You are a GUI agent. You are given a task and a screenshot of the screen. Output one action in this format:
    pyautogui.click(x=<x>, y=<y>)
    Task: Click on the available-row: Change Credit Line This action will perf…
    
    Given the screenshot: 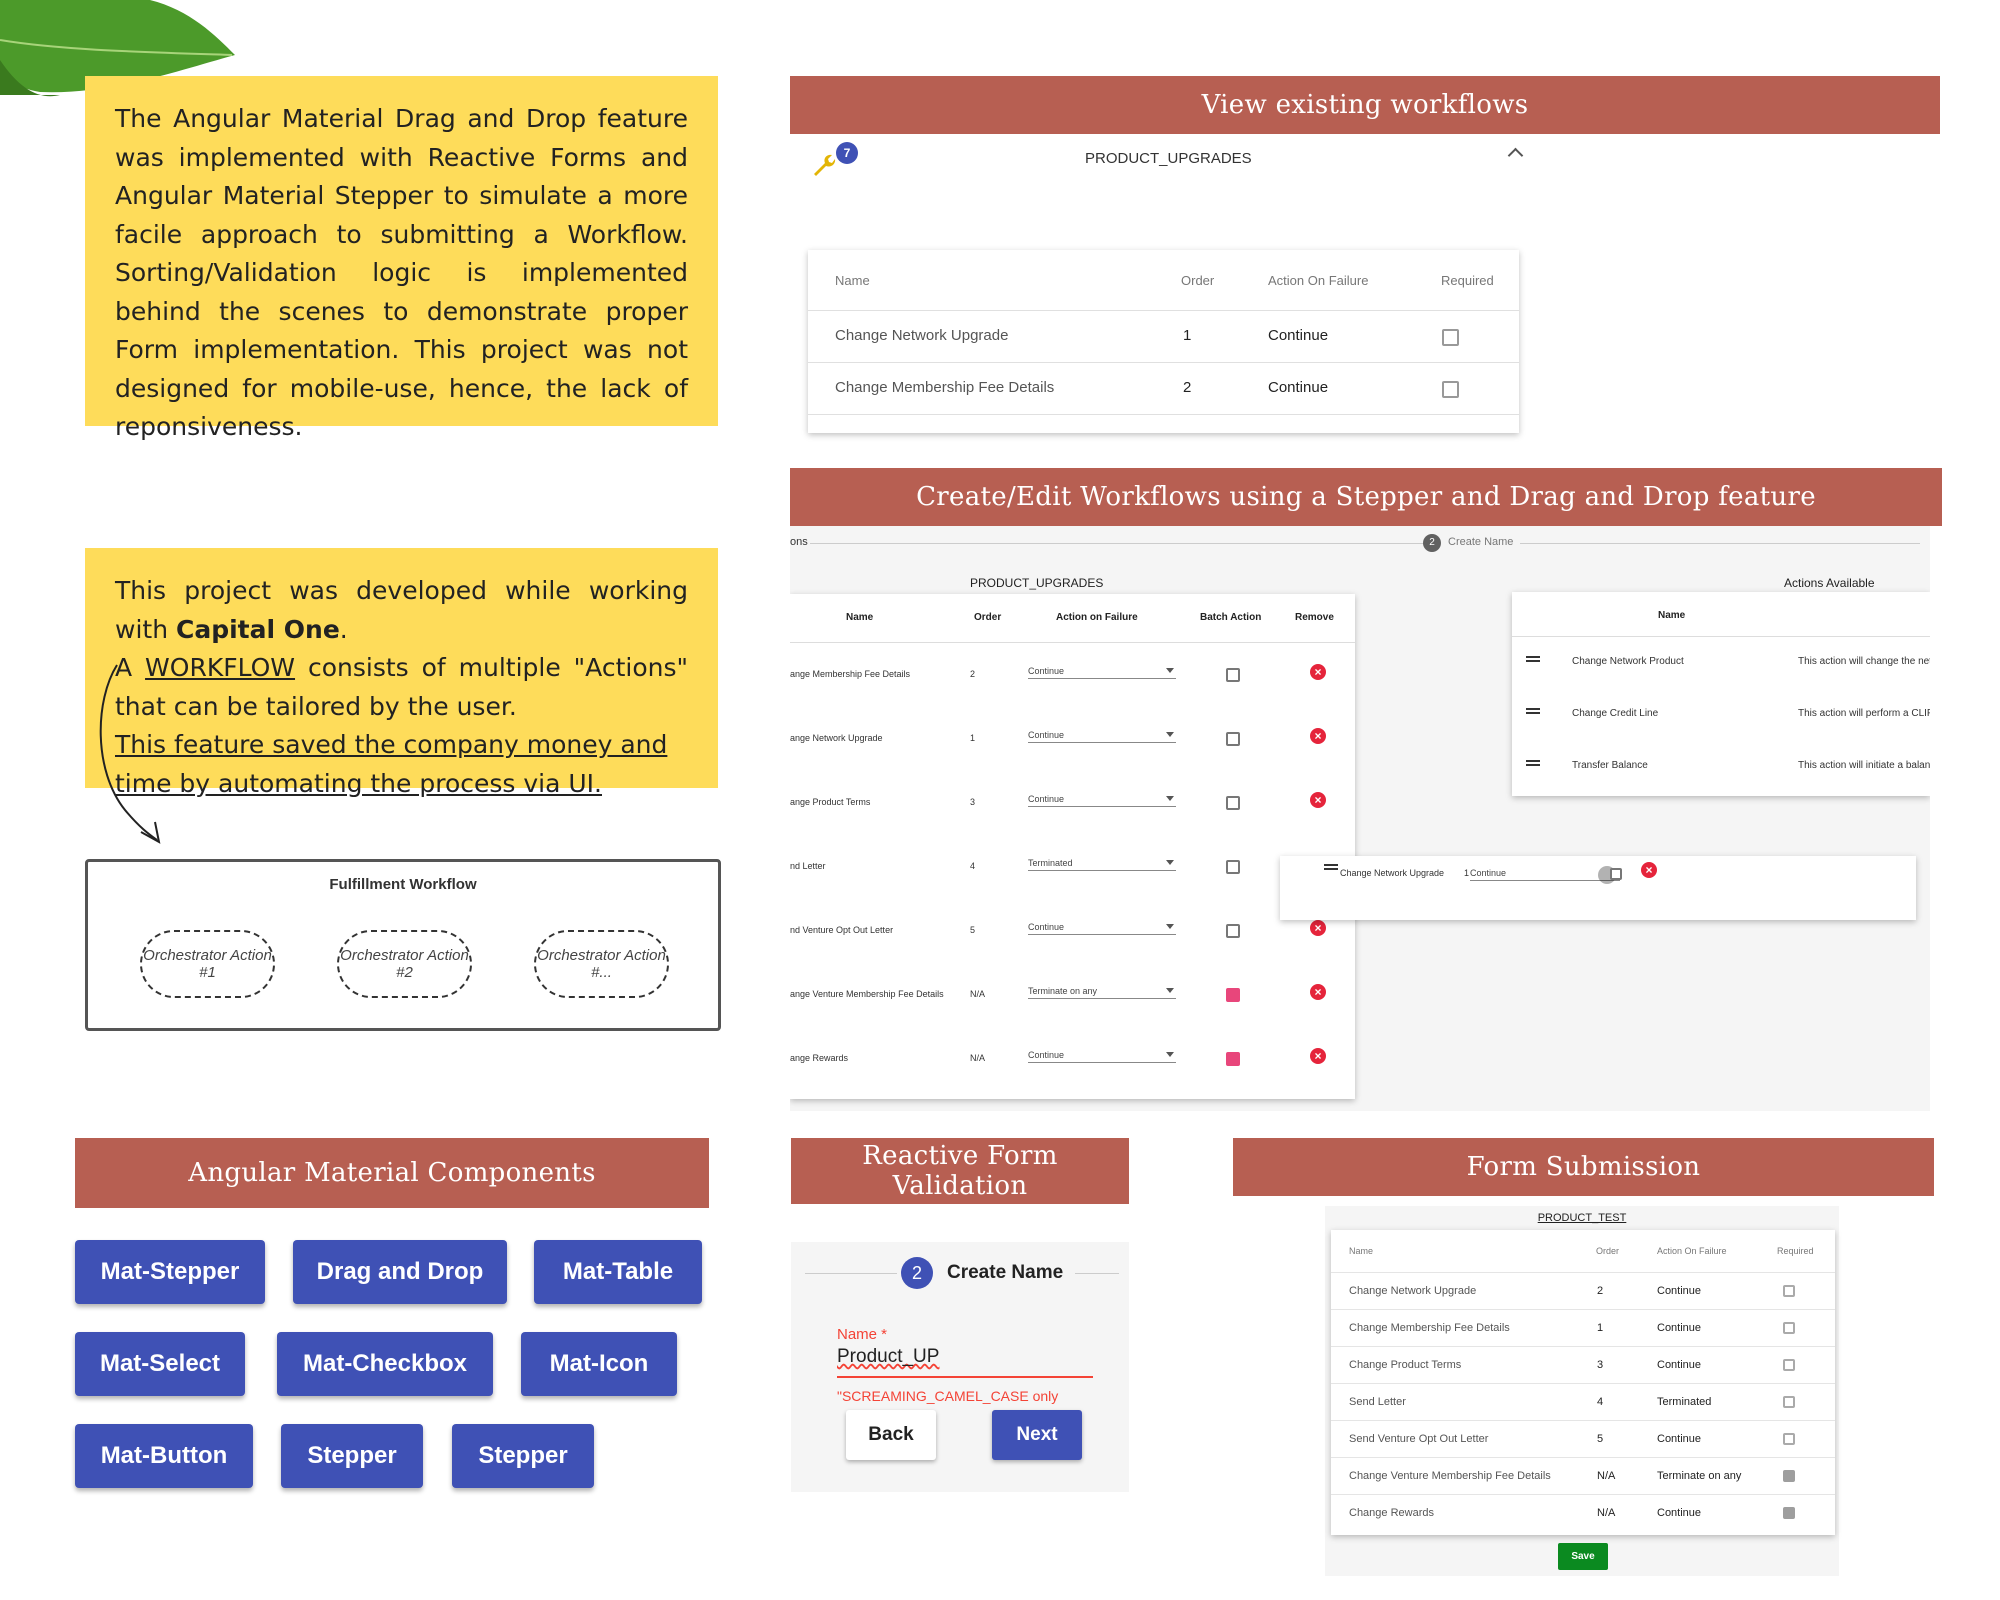 What is the action you would take?
    pyautogui.click(x=1721, y=714)
    